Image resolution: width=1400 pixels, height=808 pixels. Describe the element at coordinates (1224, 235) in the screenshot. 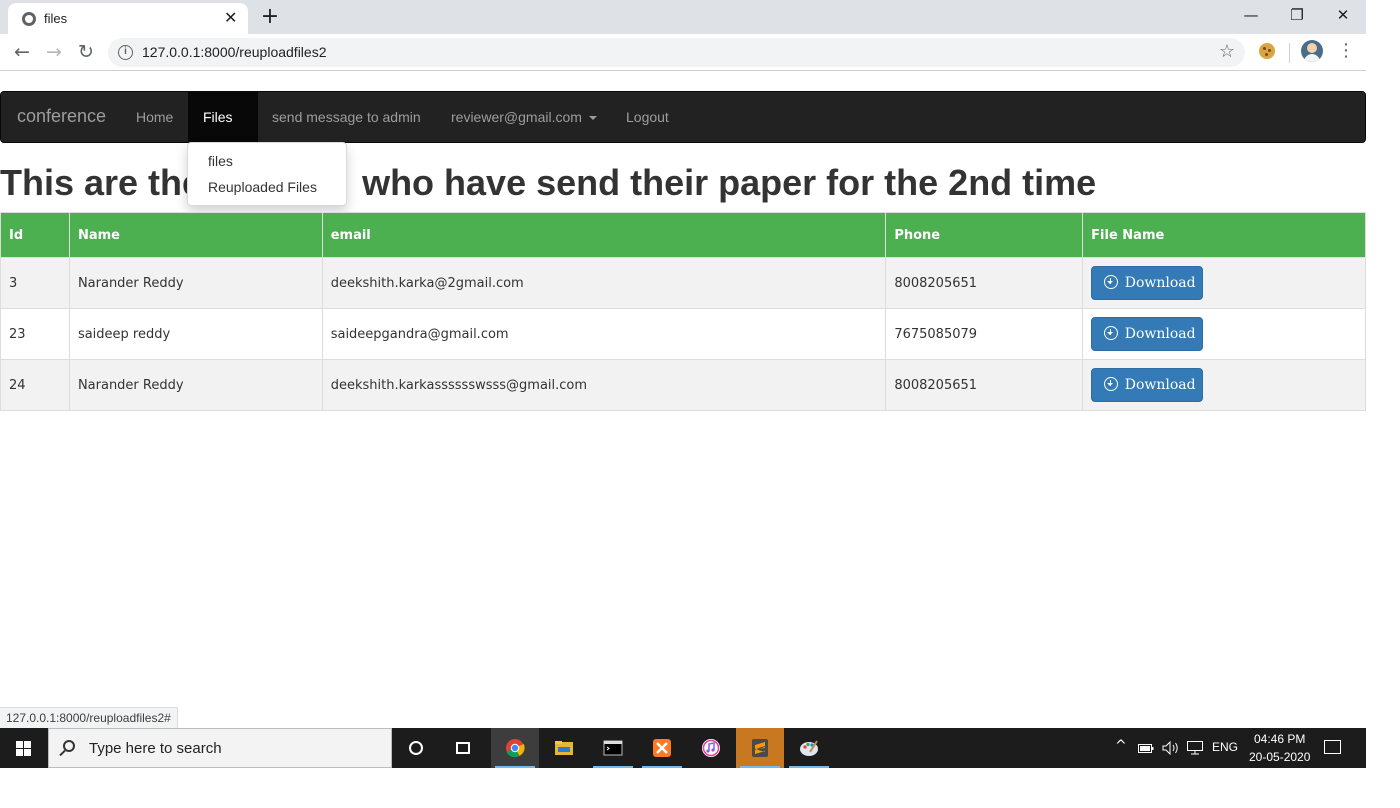

I see `column-header-file-name: File Name` at that location.